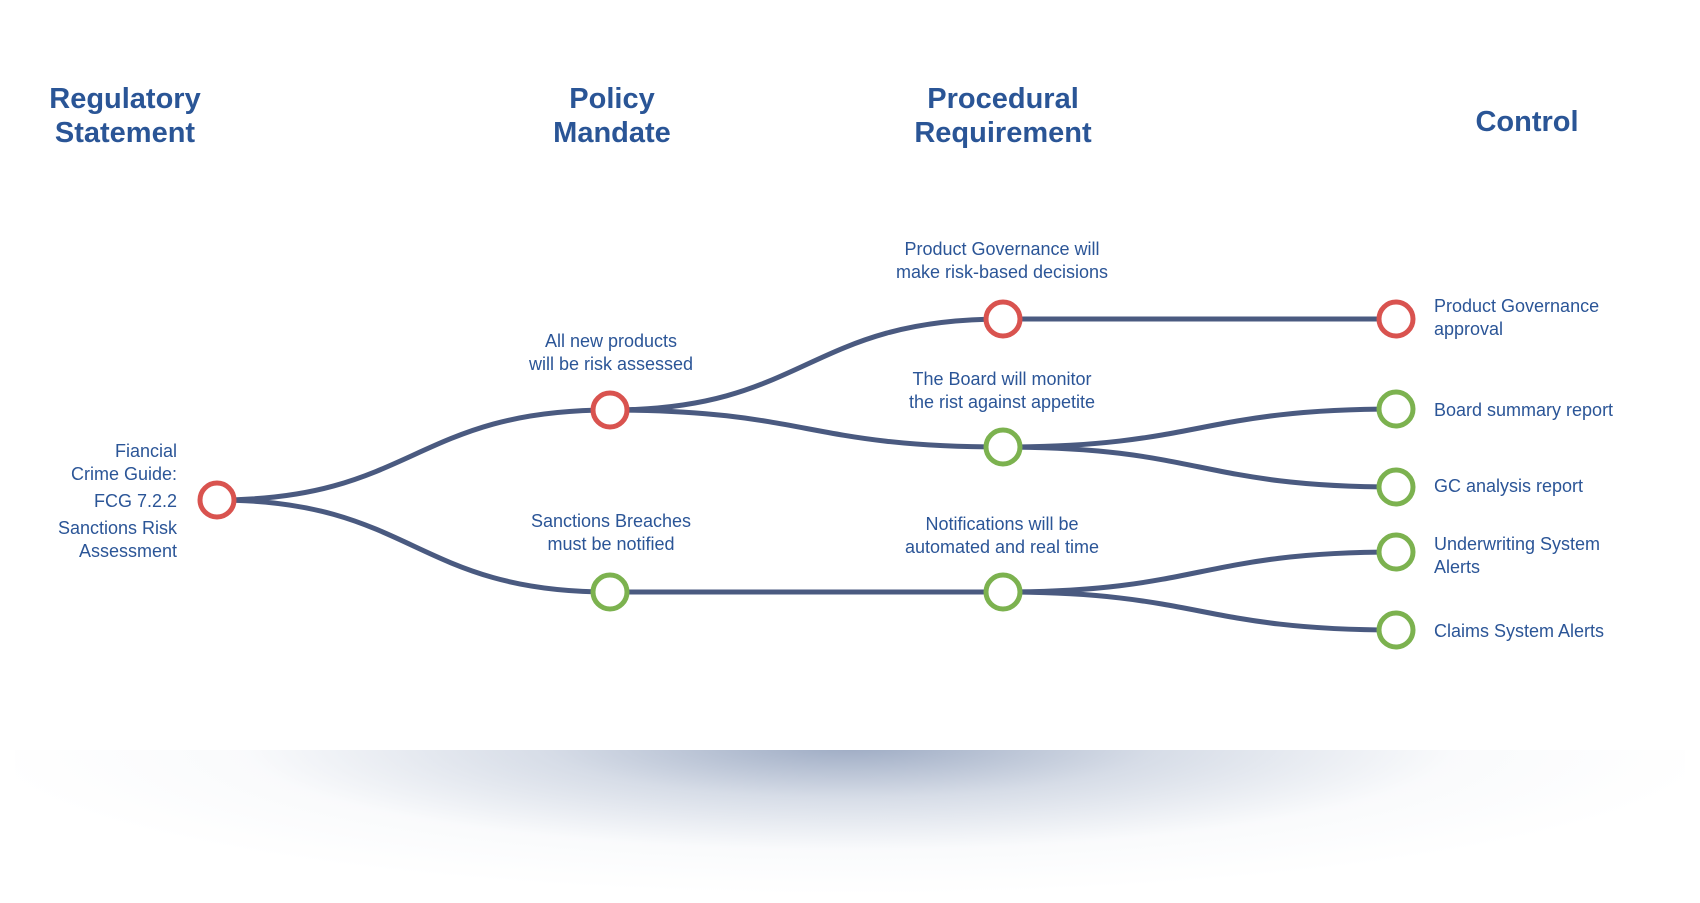 The height and width of the screenshot is (903, 1700). Describe the element at coordinates (123, 474) in the screenshot. I see `label-line: Crime Guide:` at that location.